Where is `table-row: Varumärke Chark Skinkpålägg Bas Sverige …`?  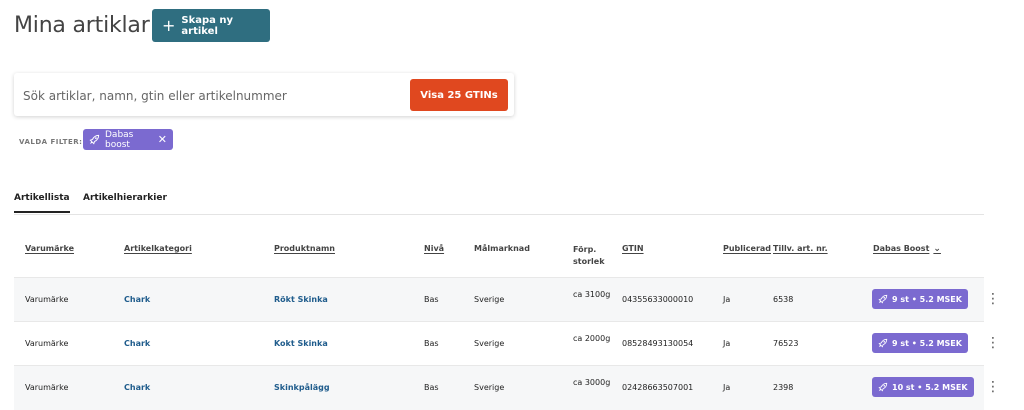
table-row: Varumärke Chark Skinkpålägg Bas Sverige … is located at coordinates (507, 387).